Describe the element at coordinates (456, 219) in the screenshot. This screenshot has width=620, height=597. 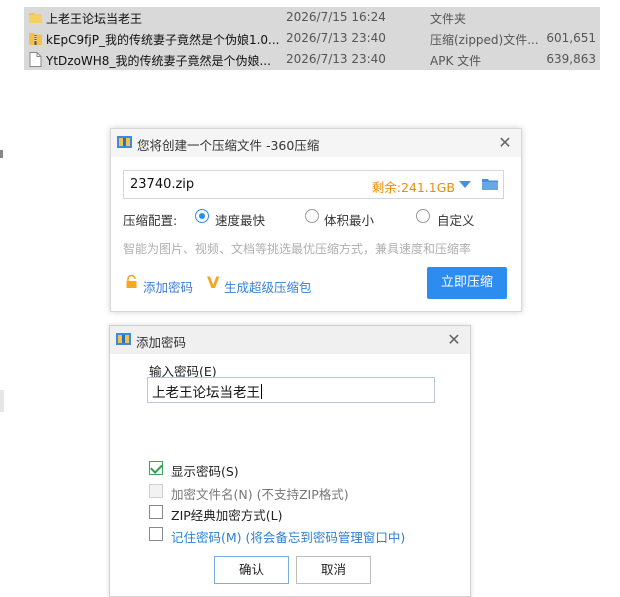
I see `radio-custom-label: 自定义` at that location.